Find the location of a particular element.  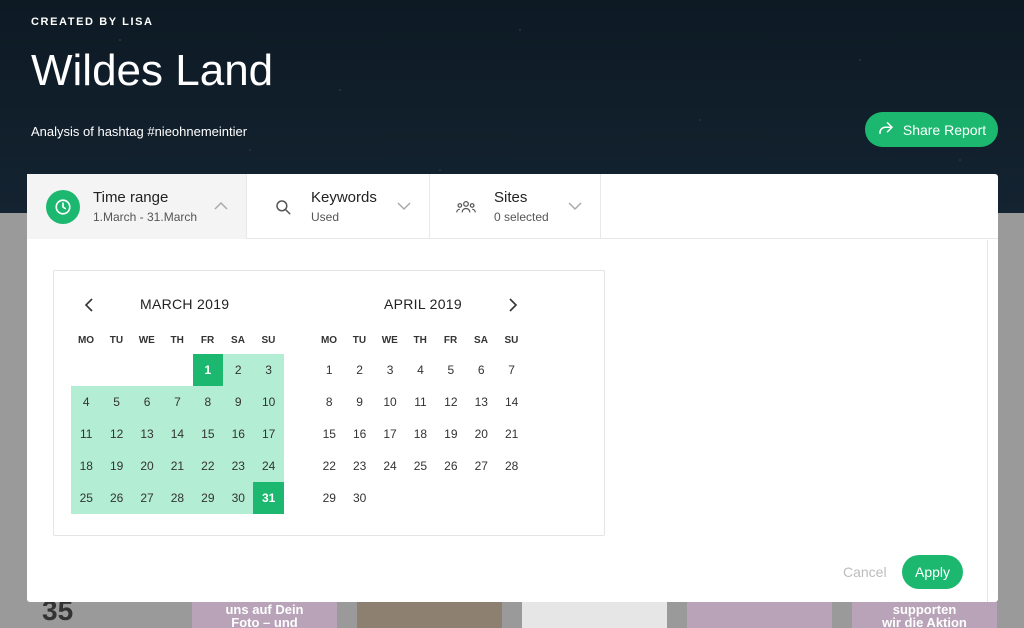

search-icon is located at coordinates (283, 207).